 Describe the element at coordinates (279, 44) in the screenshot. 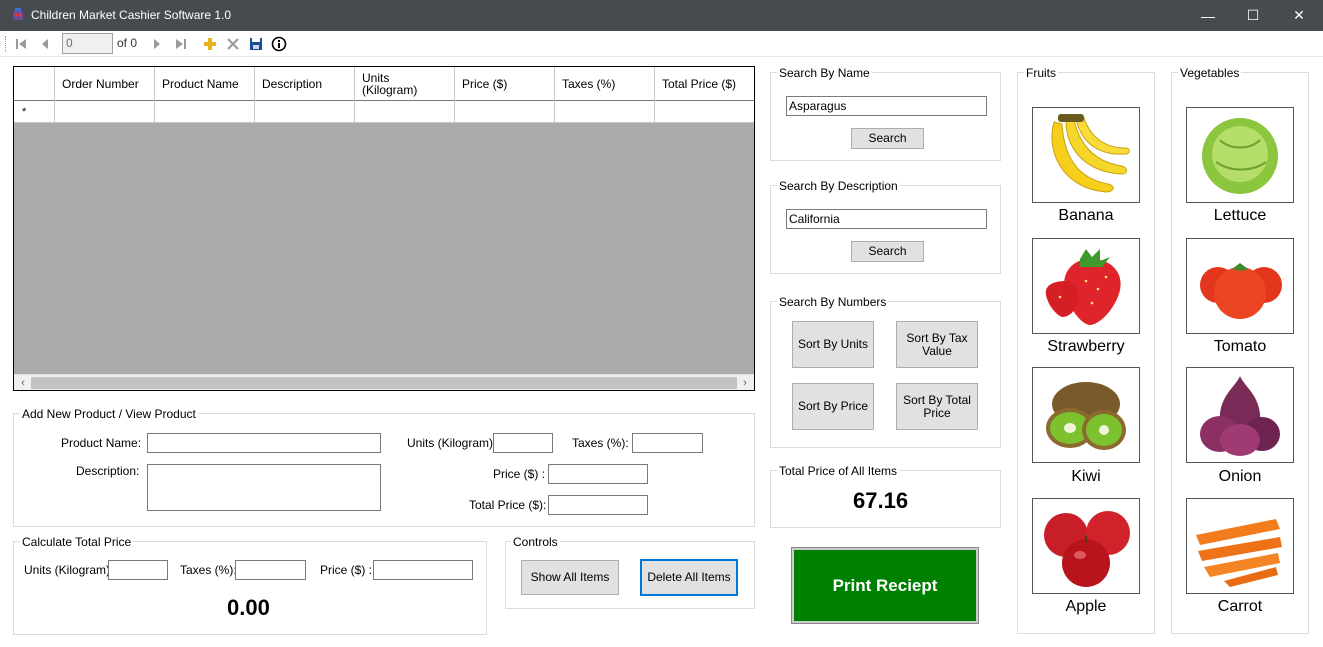

I see `info-icon` at that location.